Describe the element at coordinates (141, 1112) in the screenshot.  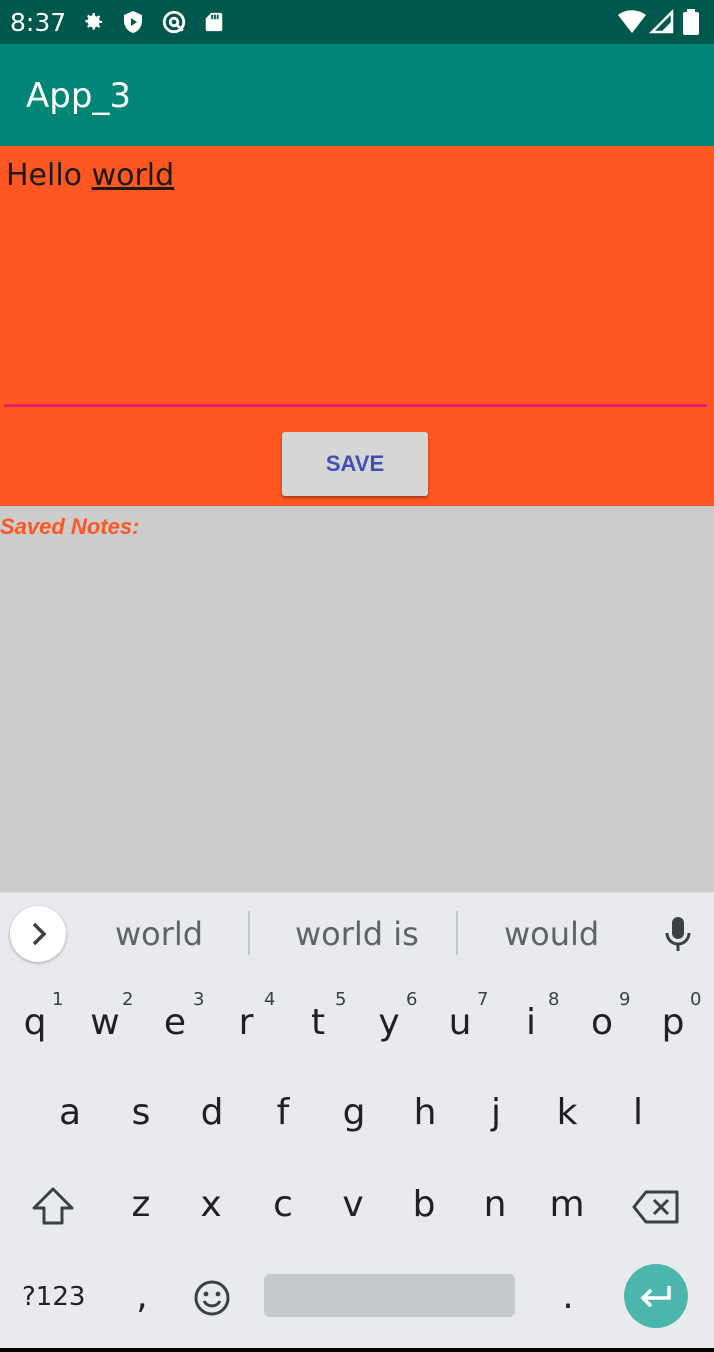
I see `key-s: s` at that location.